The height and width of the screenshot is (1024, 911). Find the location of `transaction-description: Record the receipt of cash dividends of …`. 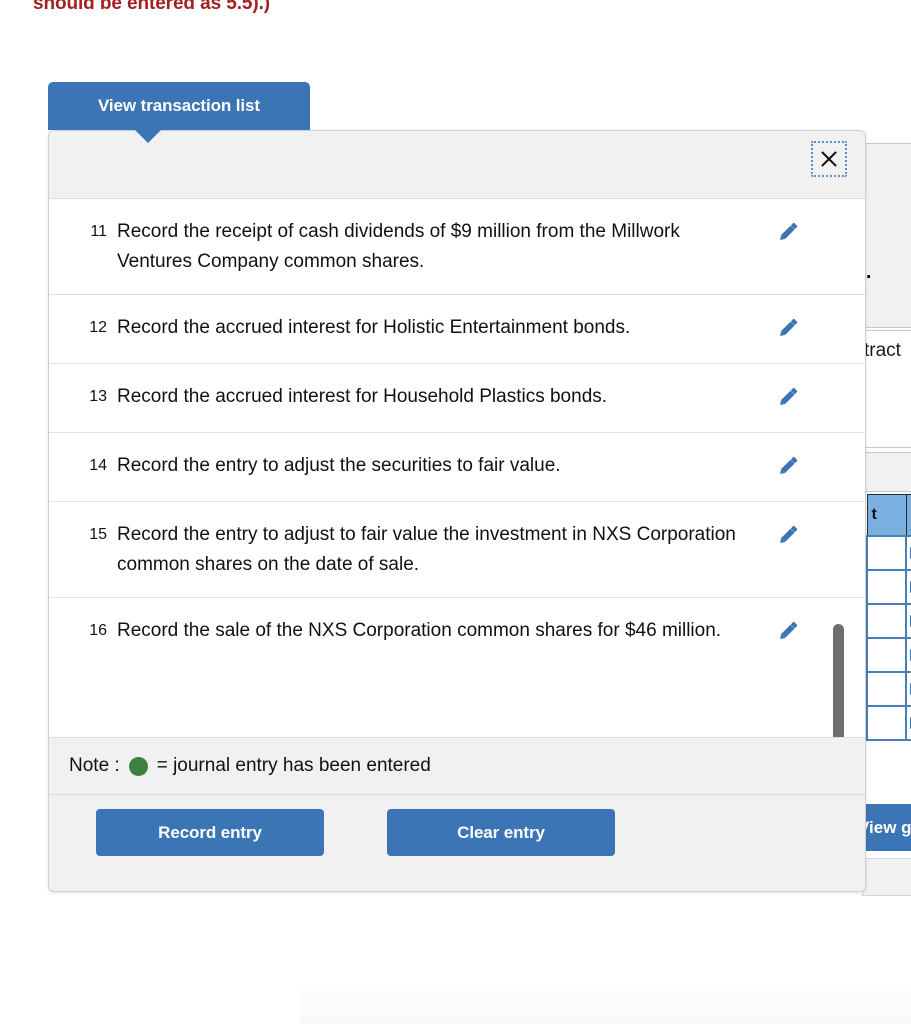

transaction-description: Record the receipt of cash dividends of … is located at coordinates (398, 246).